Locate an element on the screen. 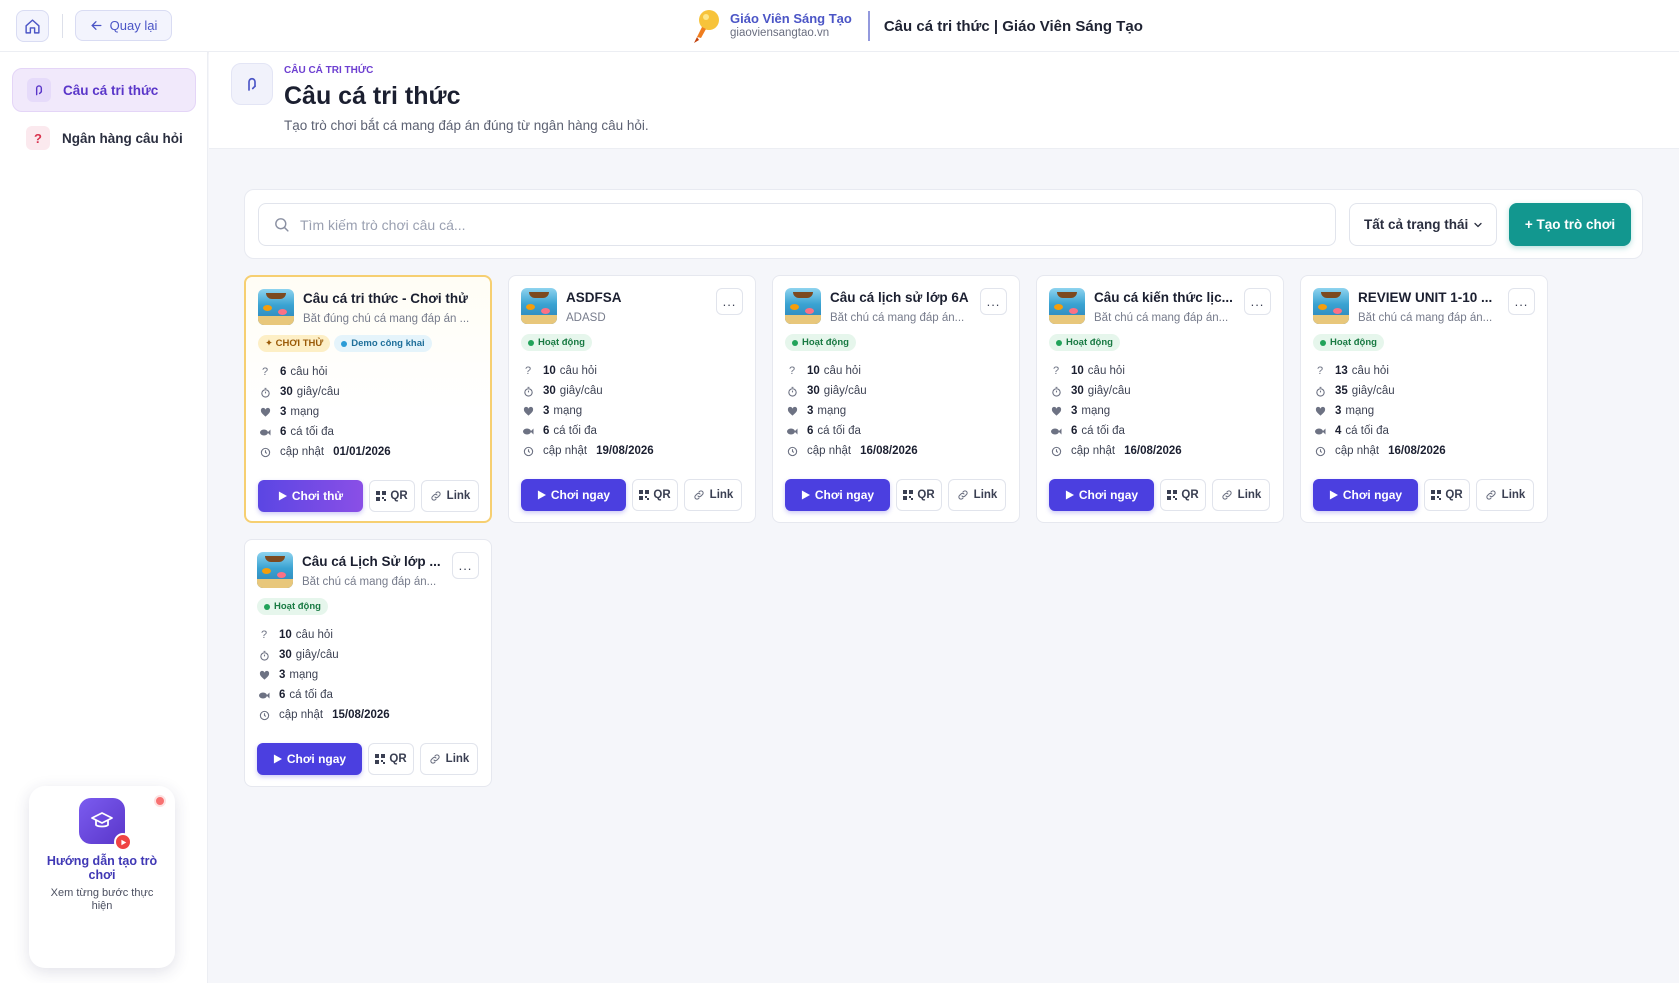 The height and width of the screenshot is (983, 1679). game-card-title: ASDFSA is located at coordinates (640, 297).